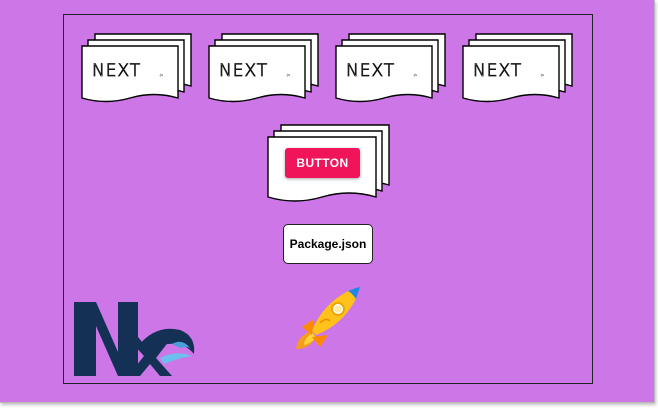  I want to click on package-json-box: Package.json, so click(328, 244).